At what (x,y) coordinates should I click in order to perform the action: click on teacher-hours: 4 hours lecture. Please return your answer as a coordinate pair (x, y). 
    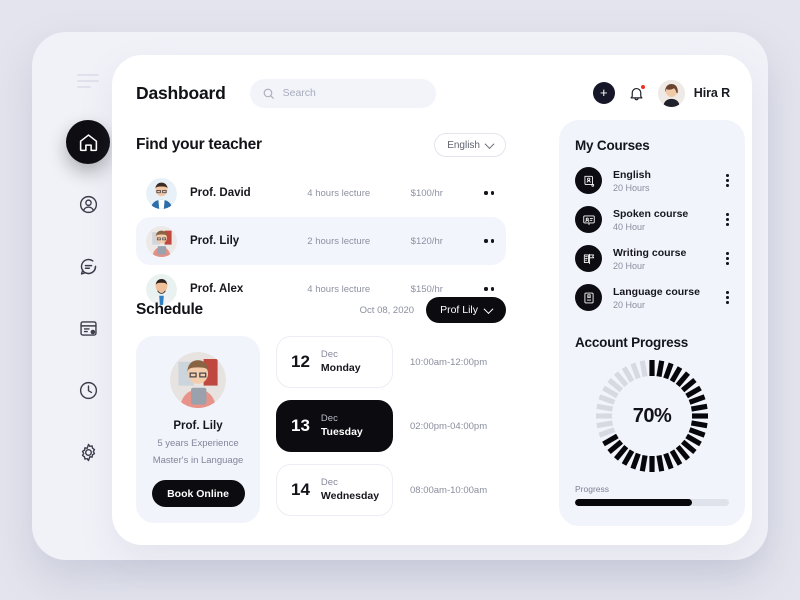
    Looking at the image, I should click on (339, 289).